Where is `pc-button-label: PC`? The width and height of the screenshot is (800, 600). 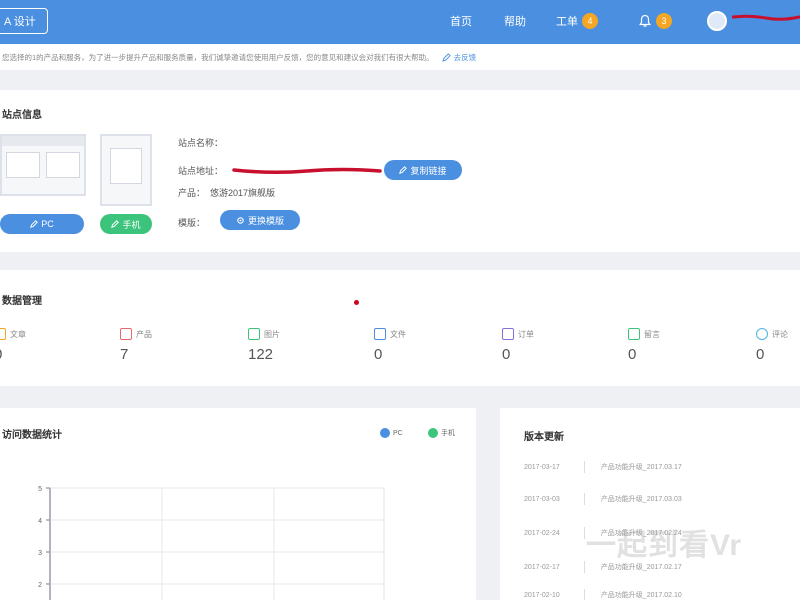 pc-button-label: PC is located at coordinates (47, 224).